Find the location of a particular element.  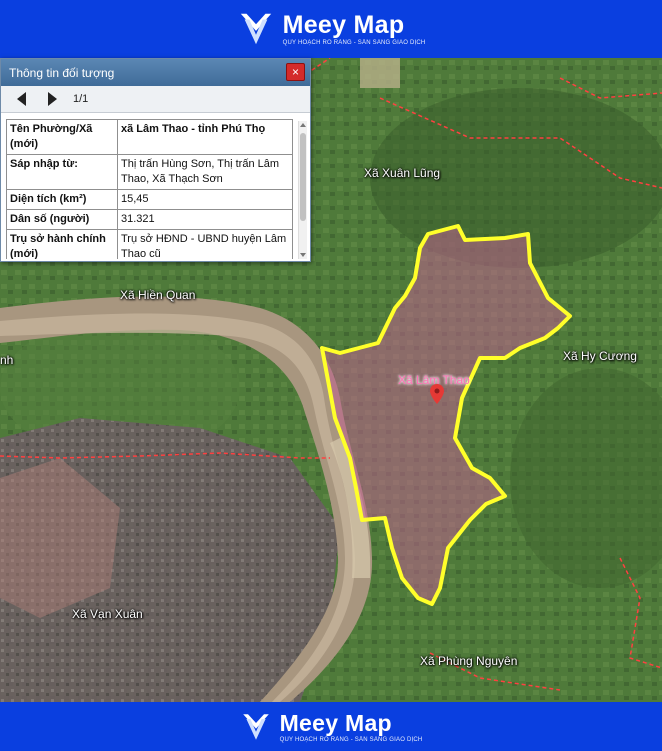

brand-name-bottom: Meey Map is located at coordinates (335, 722).